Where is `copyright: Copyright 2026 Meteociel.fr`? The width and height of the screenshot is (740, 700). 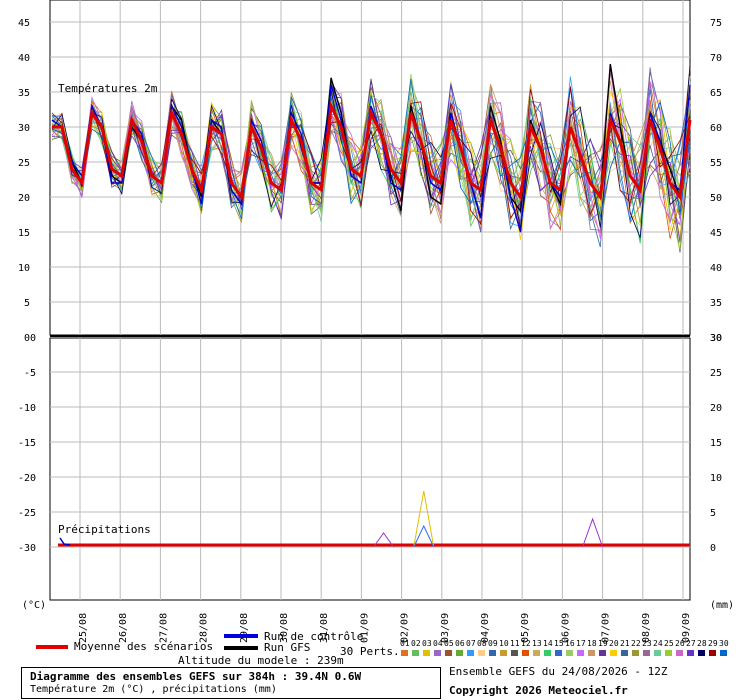
copyright: Copyright 2026 Meteociel.fr is located at coordinates (538, 690).